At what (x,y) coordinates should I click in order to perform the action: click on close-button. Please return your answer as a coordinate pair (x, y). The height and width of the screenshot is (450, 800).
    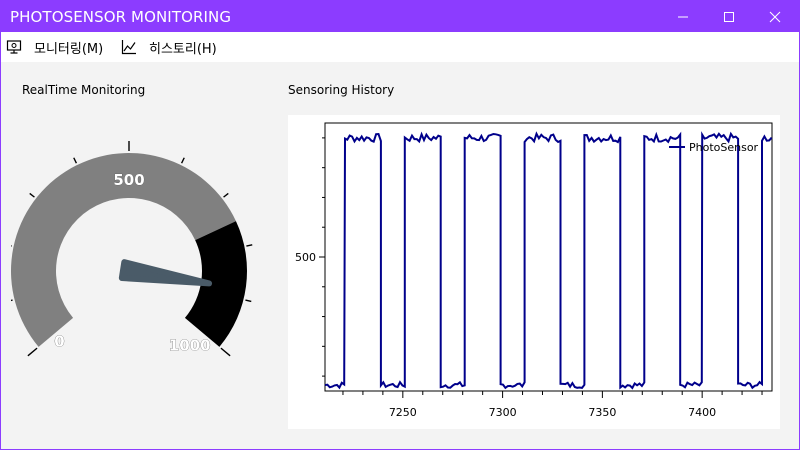
    Looking at the image, I should click on (775, 16).